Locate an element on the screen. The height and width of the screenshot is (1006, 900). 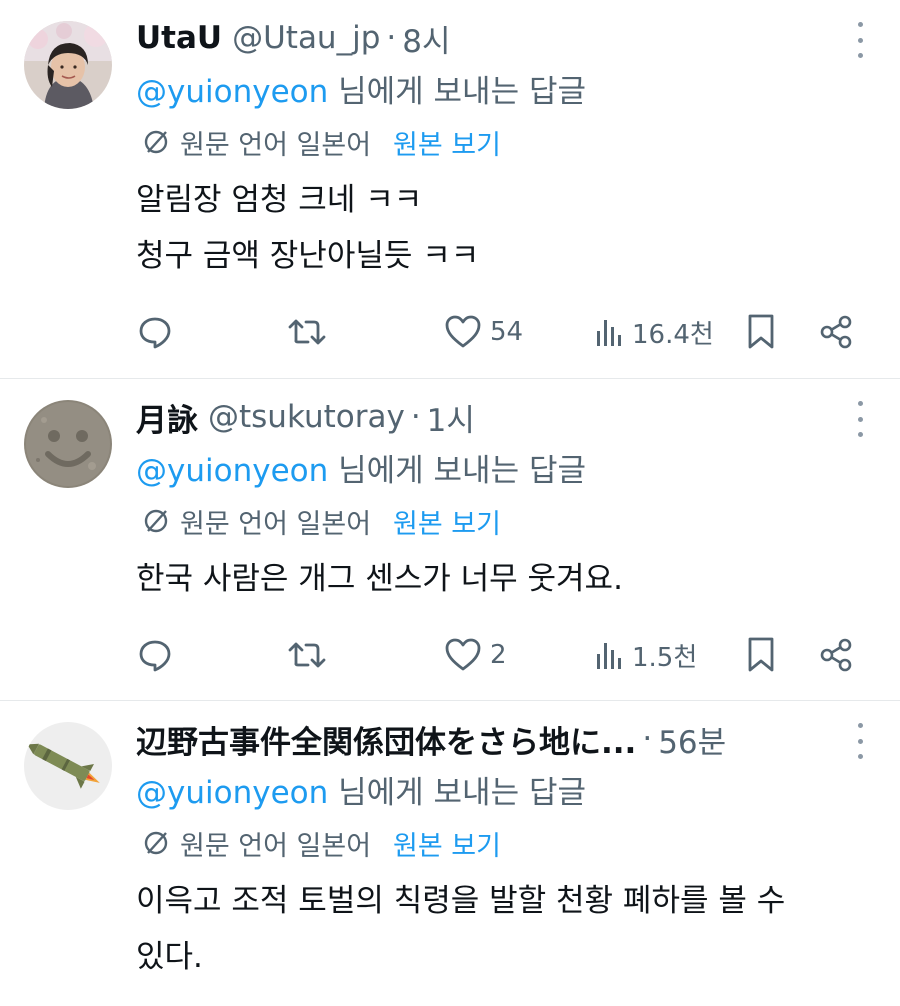
tweet-text-line: 청구 금액 장난아닐듯 ㅋㅋ is located at coordinates (308, 256).